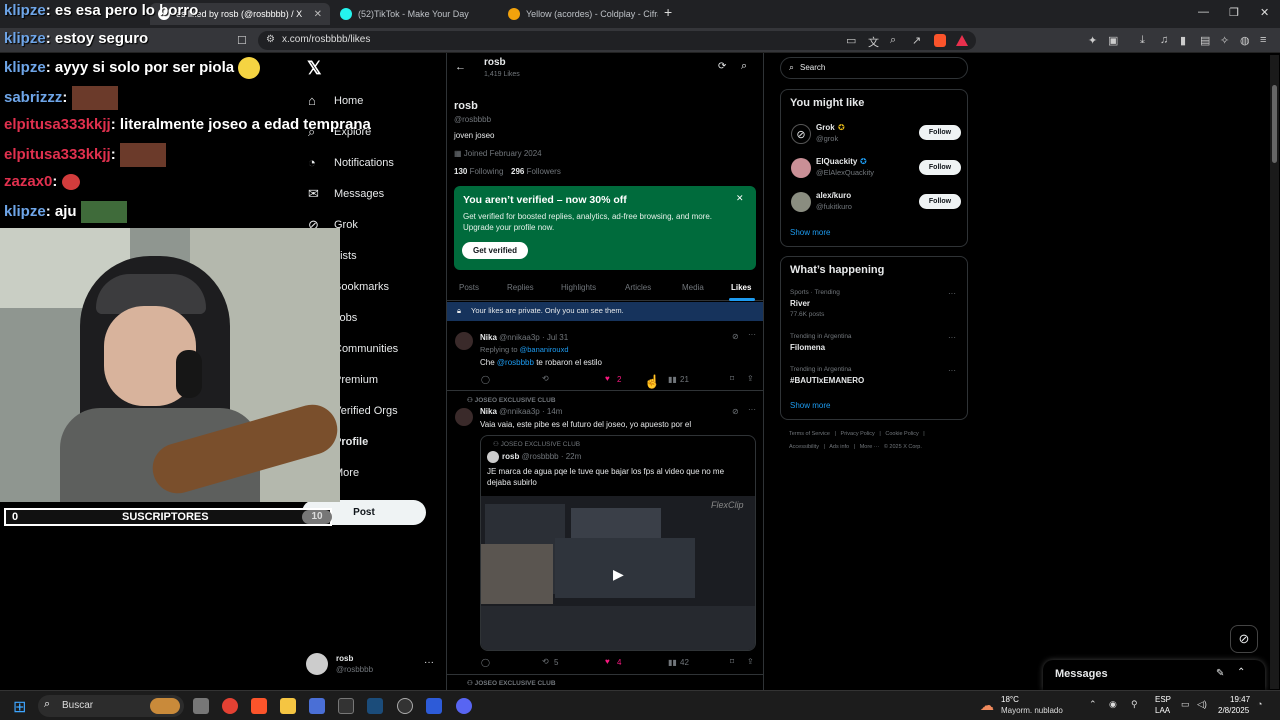  Describe the element at coordinates (469, 287) in the screenshot. I see `tab-posts: Posts` at that location.